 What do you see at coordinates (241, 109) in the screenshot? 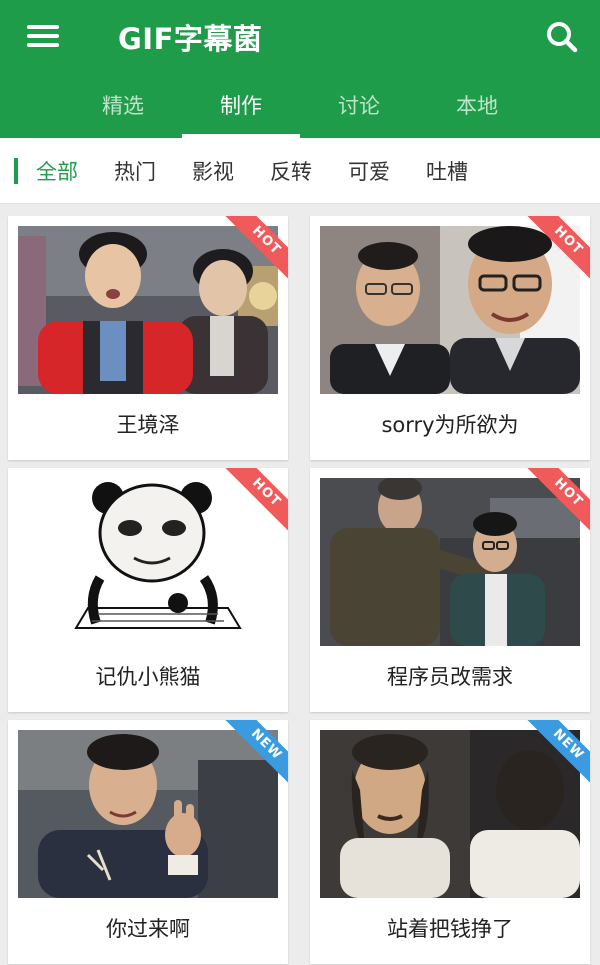
I see `tab-create: 制作` at bounding box center [241, 109].